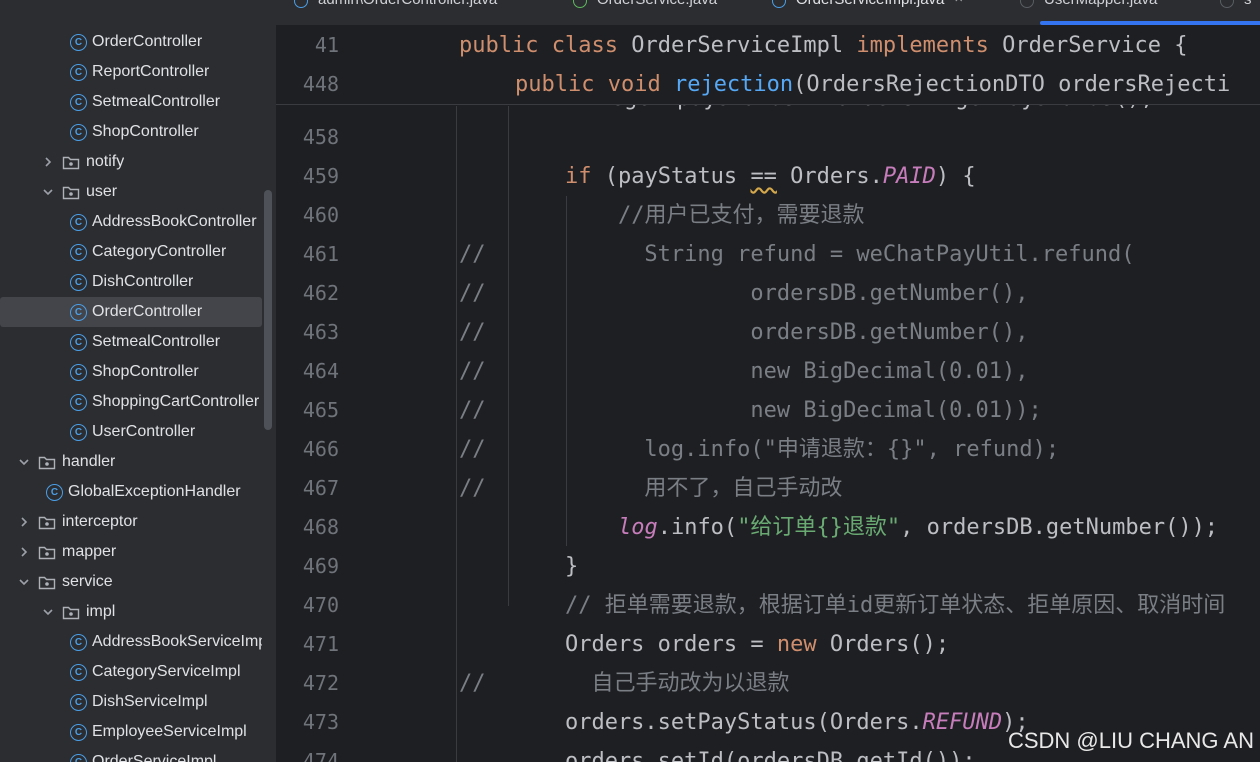 The width and height of the screenshot is (1260, 762). Describe the element at coordinates (144, 431) in the screenshot. I see `tree-item-label: UserController` at that location.